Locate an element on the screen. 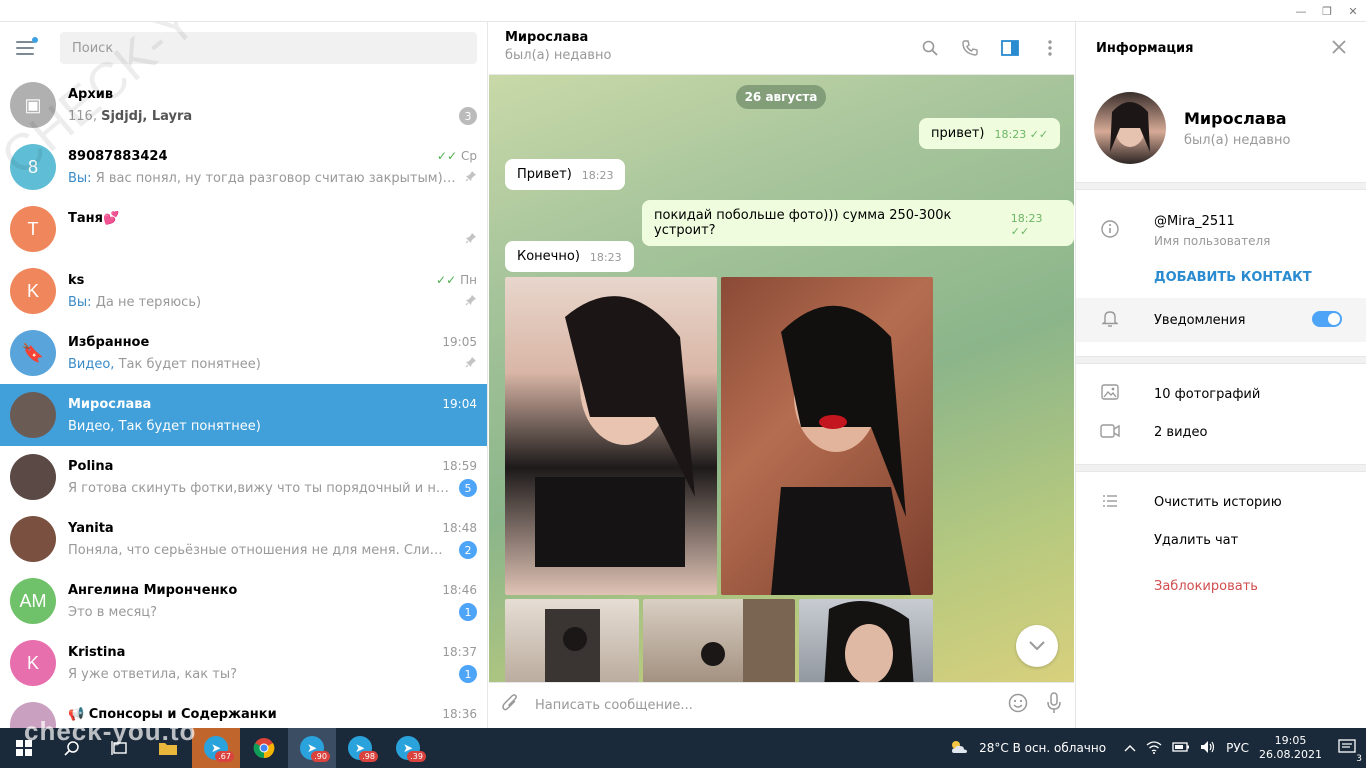 Image resolution: width=1366 pixels, height=768 pixels. search-input: Поиск is located at coordinates (268, 48).